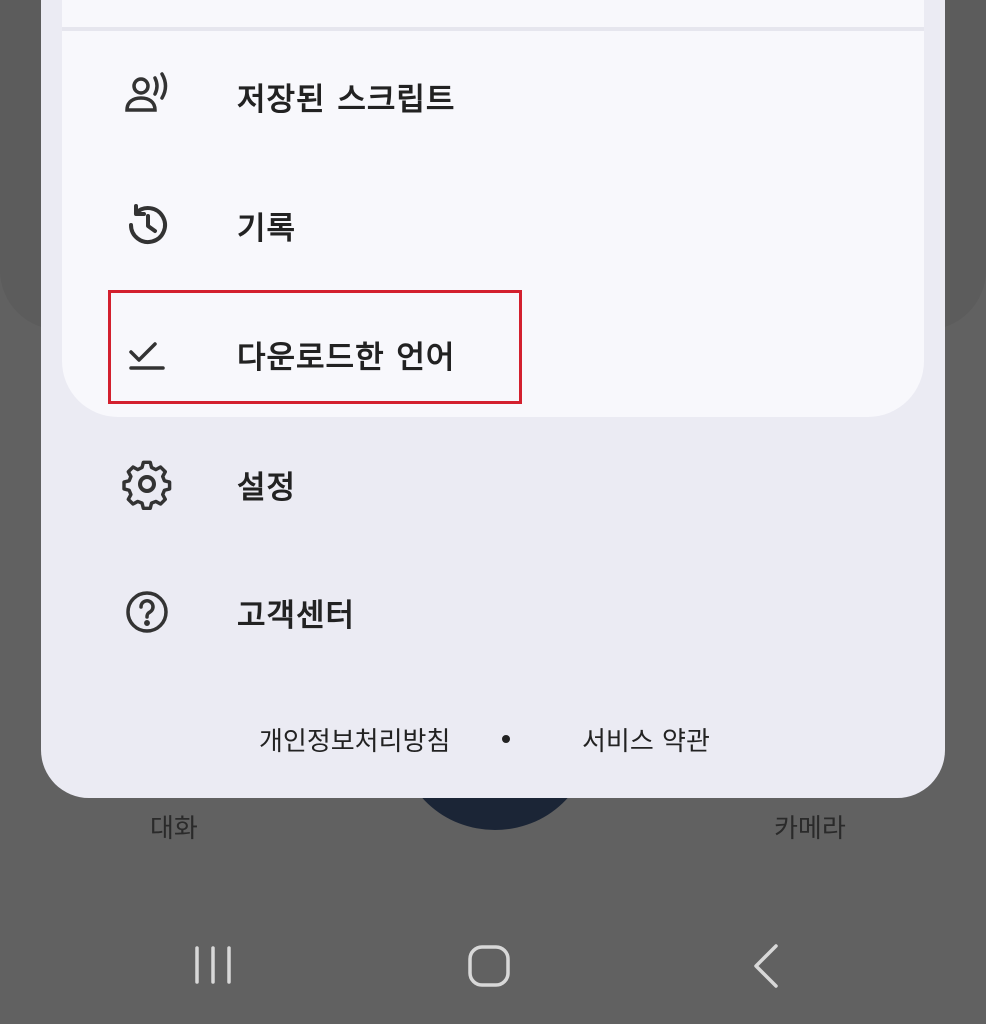 This screenshot has height=1024, width=986. I want to click on menu-item-label: 기록, so click(267, 228).